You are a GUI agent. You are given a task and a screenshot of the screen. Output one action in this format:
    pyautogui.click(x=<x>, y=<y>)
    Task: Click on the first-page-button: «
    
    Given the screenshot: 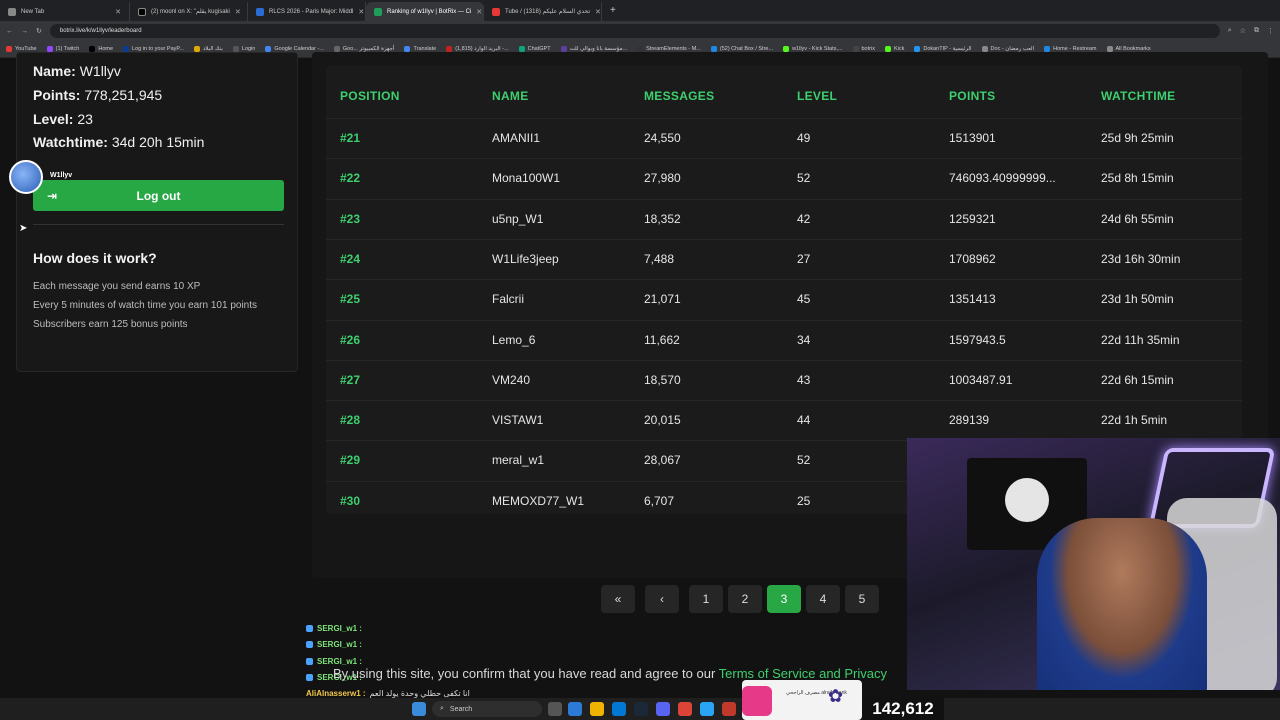 What is the action you would take?
    pyautogui.click(x=618, y=599)
    